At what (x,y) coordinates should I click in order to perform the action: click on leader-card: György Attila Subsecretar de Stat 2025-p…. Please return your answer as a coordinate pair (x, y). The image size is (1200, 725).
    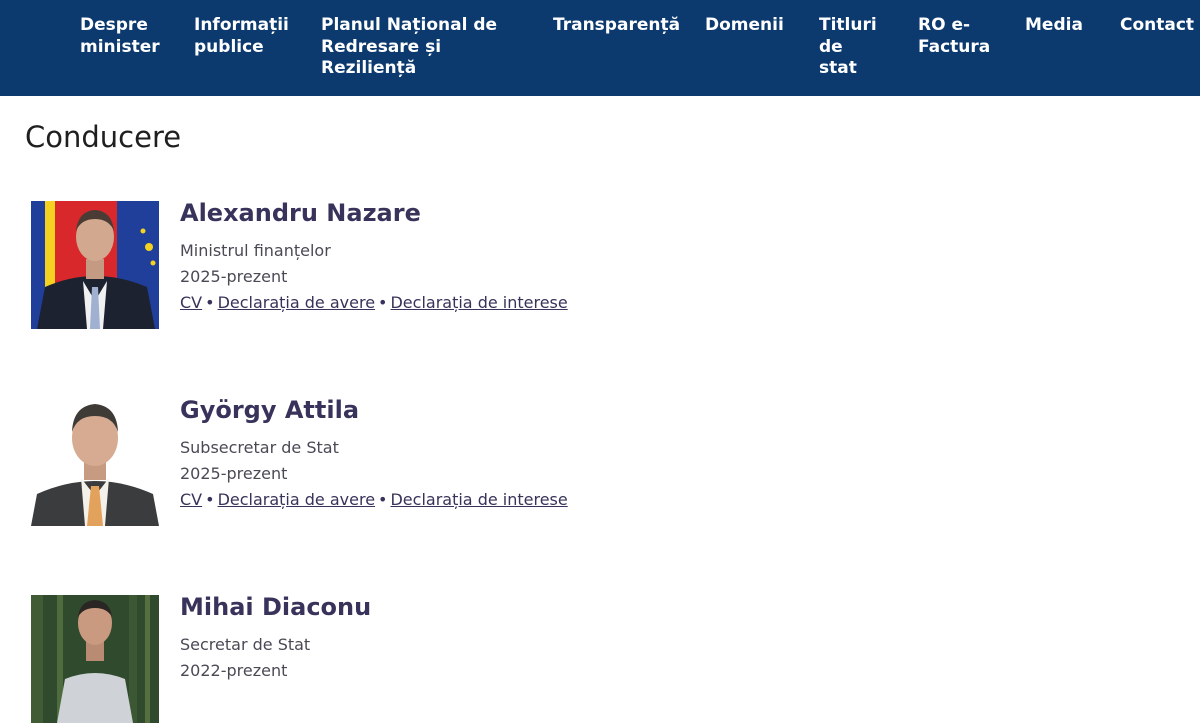
    Looking at the image, I should click on (431, 462).